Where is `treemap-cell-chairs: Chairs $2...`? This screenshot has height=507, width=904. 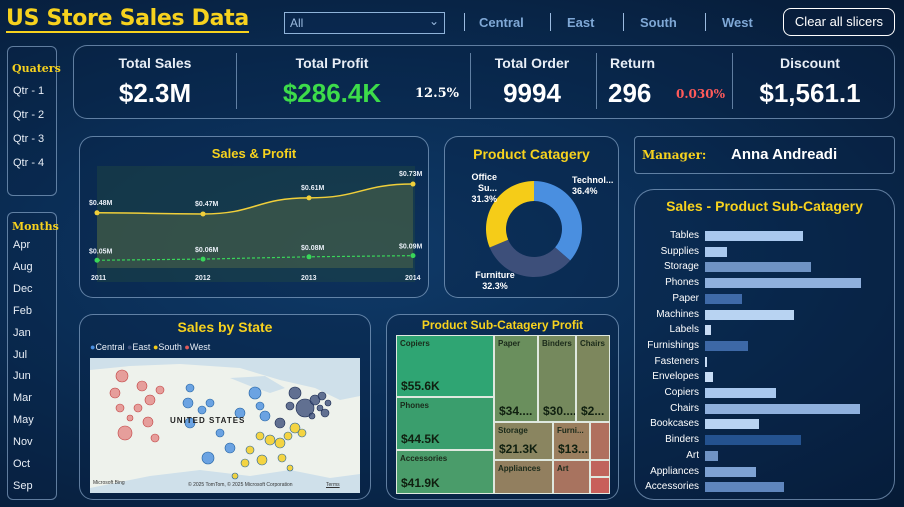 treemap-cell-chairs: Chairs $2... is located at coordinates (593, 378).